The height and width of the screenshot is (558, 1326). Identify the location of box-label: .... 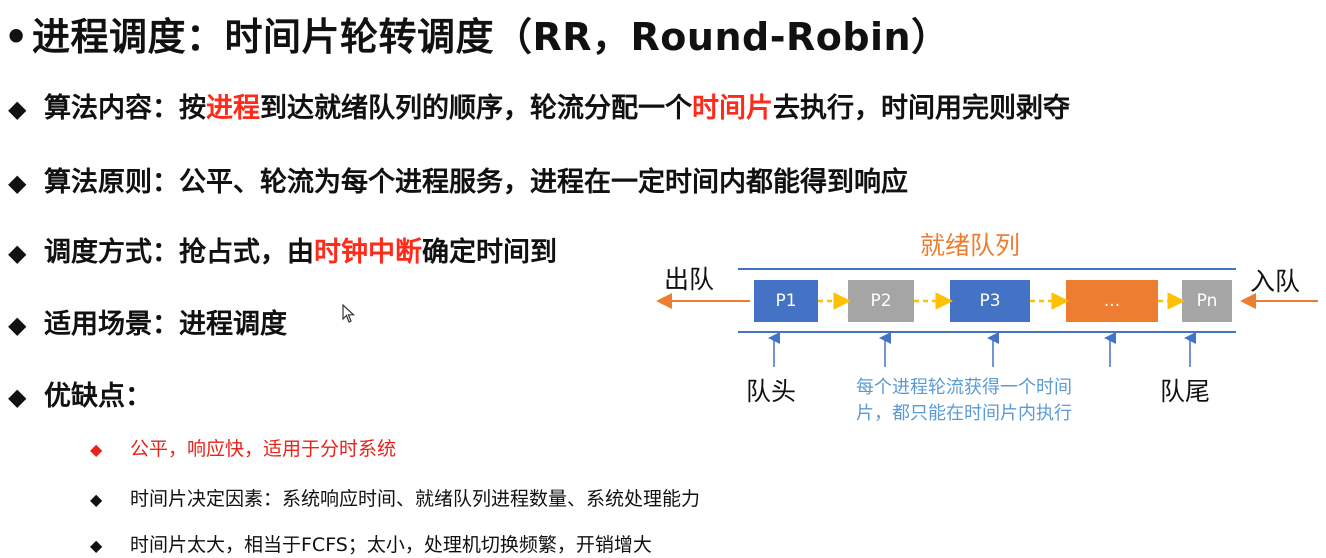
(1112, 301).